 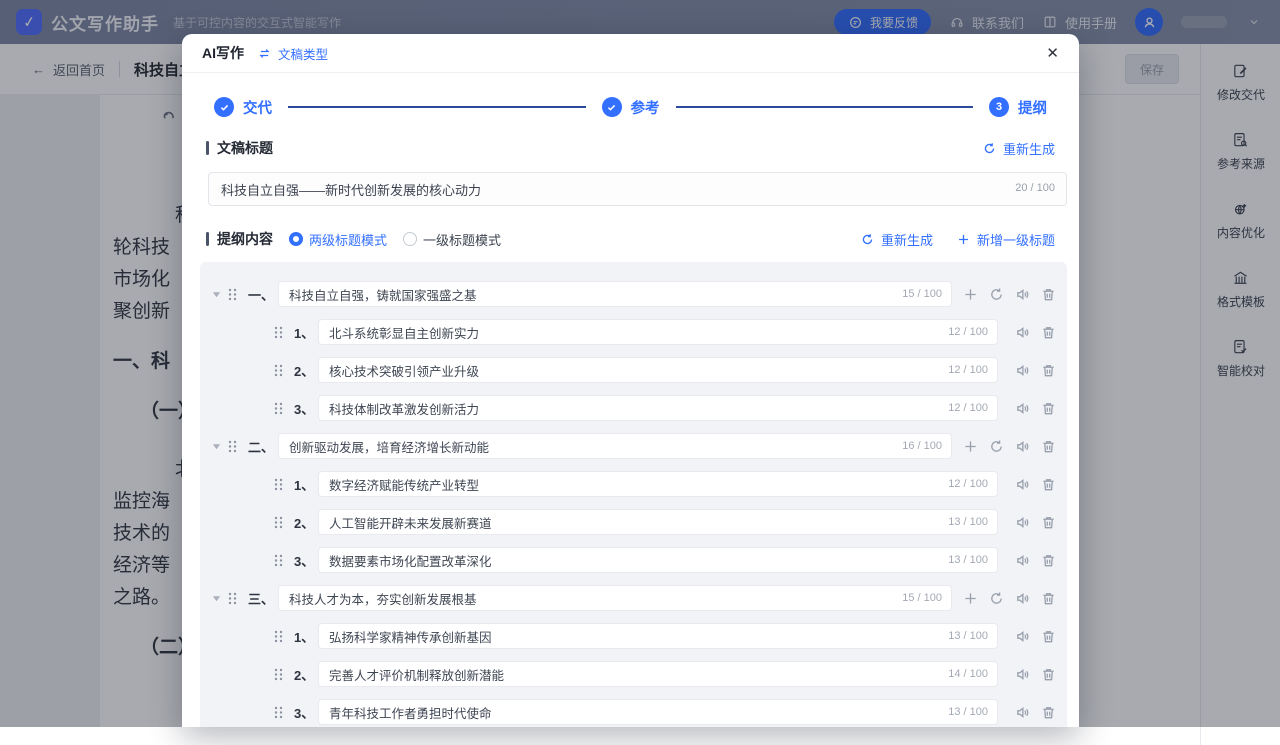 What do you see at coordinates (1005, 239) in the screenshot?
I see `add-level1-title-button: 新增一级标题` at bounding box center [1005, 239].